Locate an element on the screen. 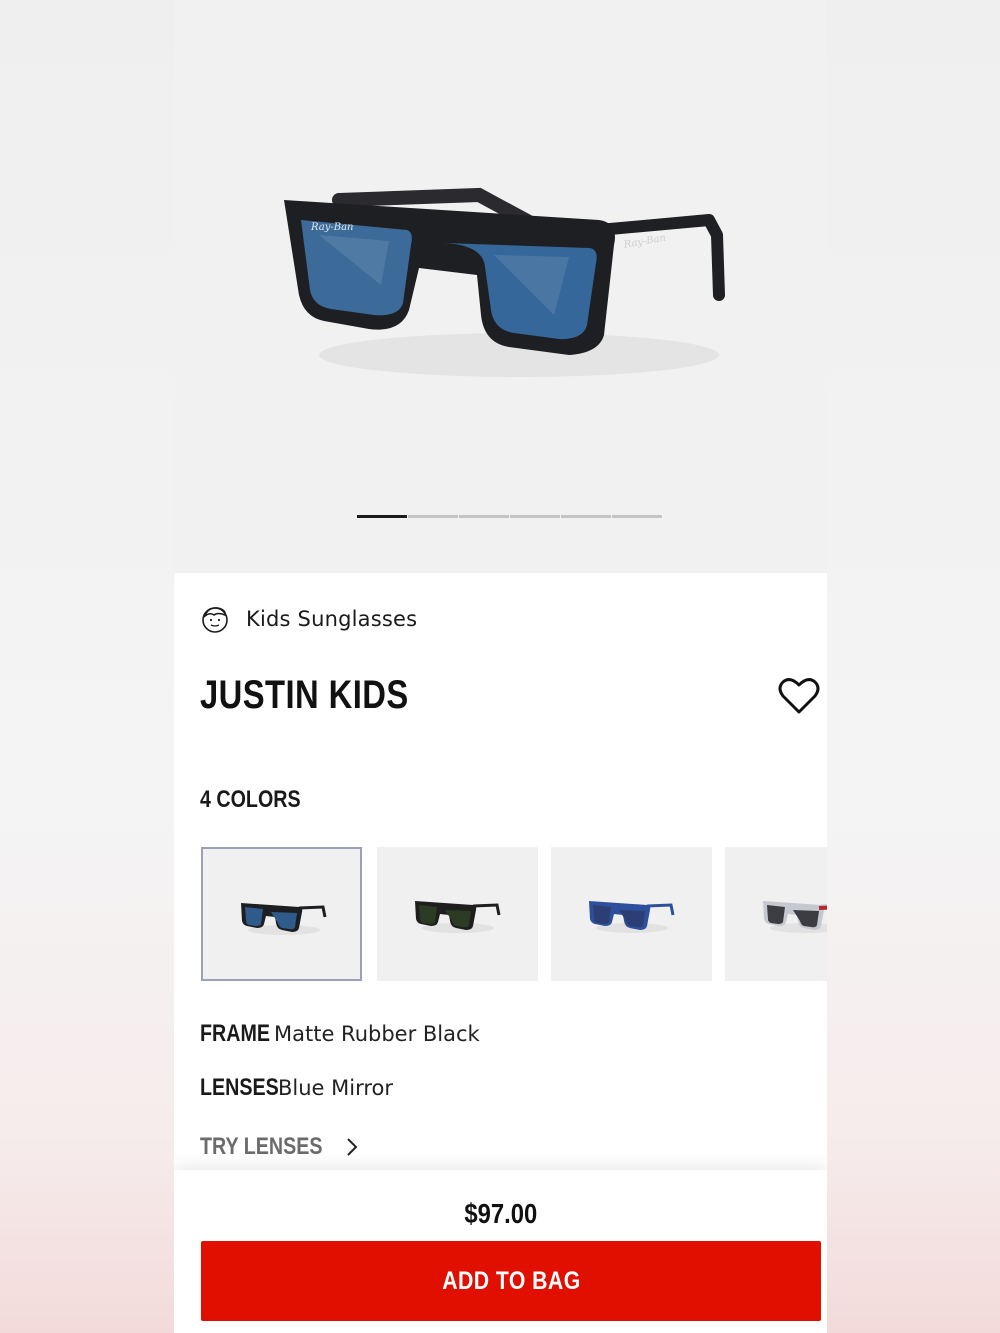 The height and width of the screenshot is (1333, 1000). add-to-bag-label: ADD TO BAG is located at coordinates (511, 1280).